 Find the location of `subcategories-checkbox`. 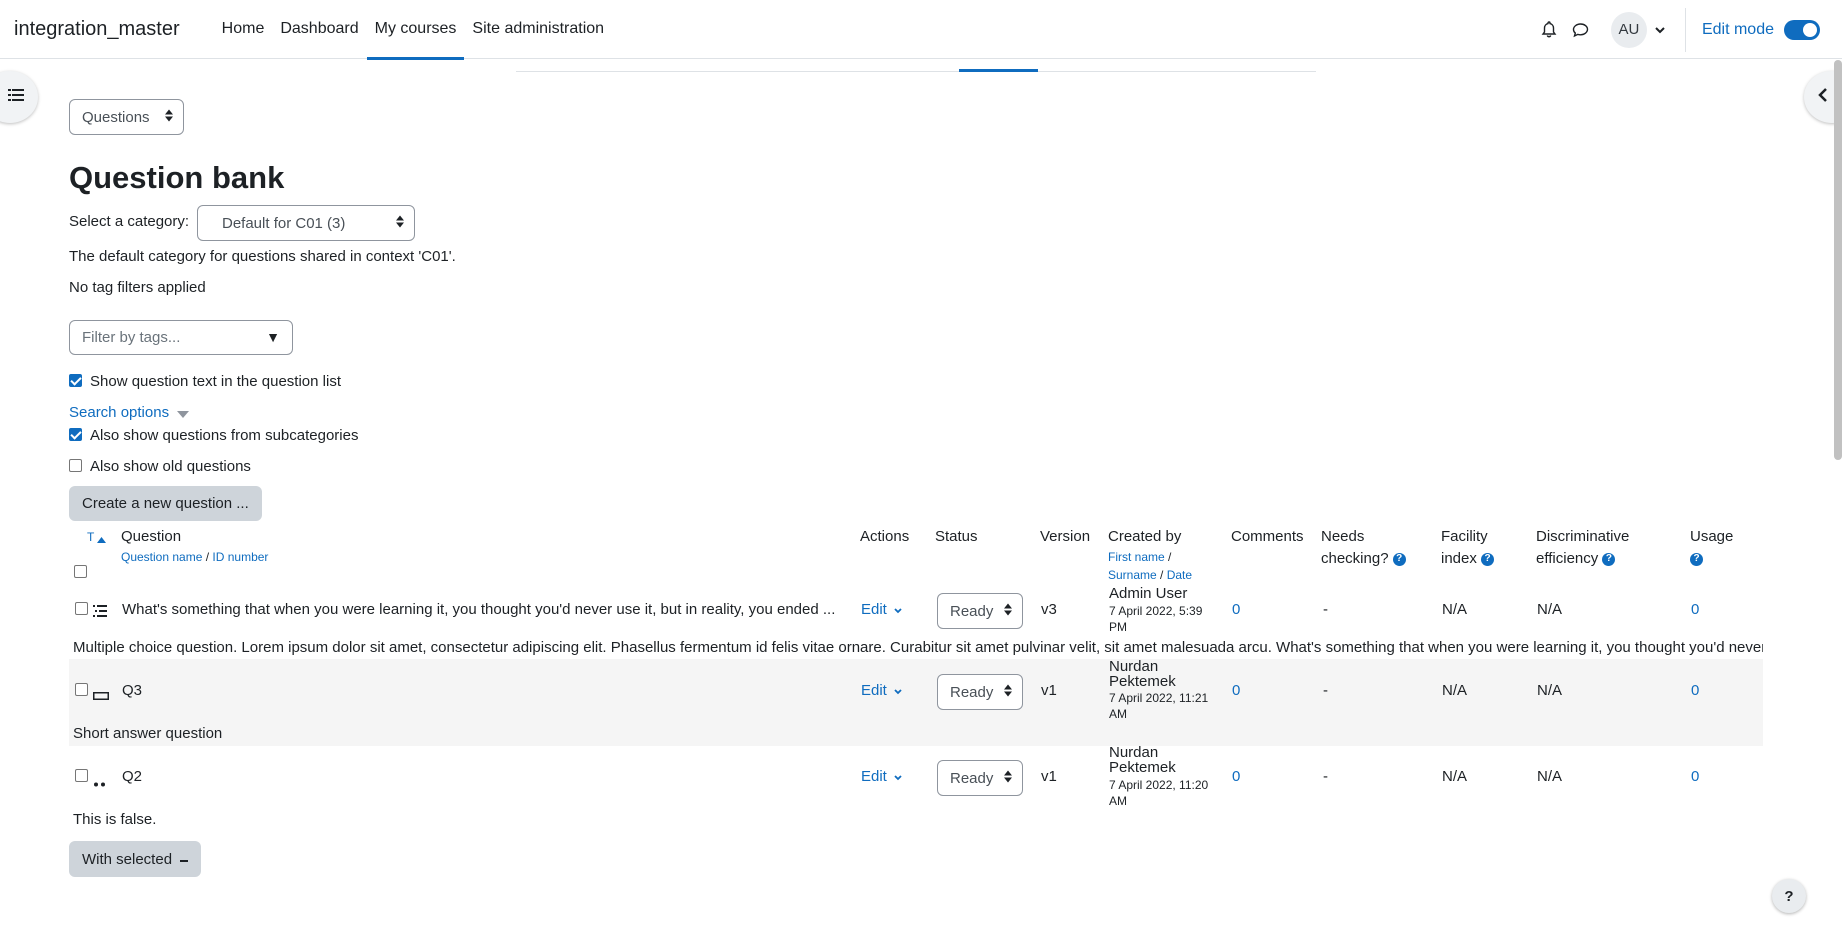

subcategories-checkbox is located at coordinates (75, 434).